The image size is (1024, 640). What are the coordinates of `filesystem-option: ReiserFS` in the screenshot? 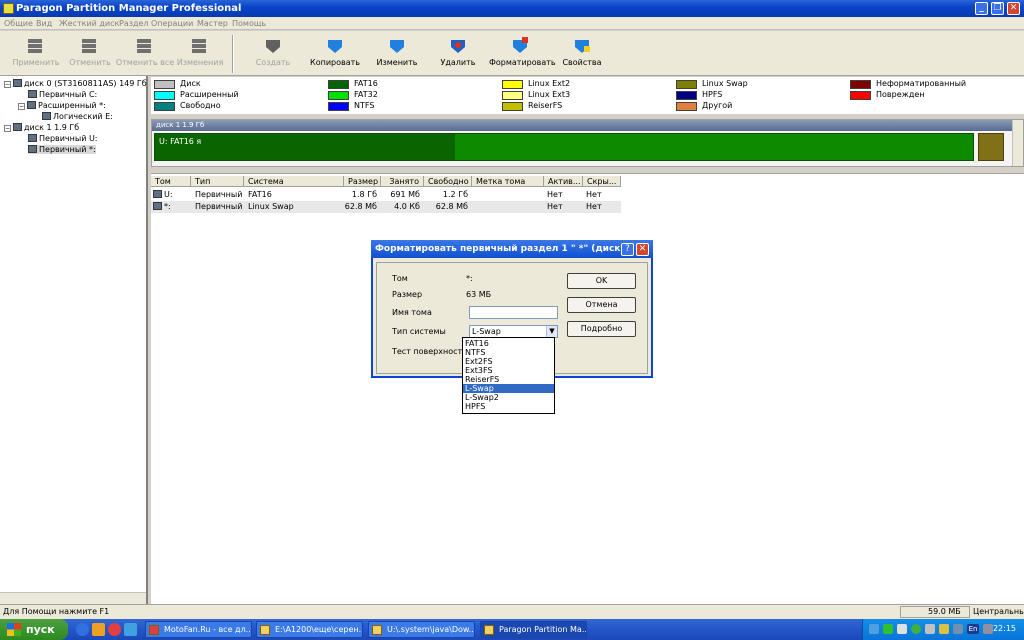 It's located at (508, 379).